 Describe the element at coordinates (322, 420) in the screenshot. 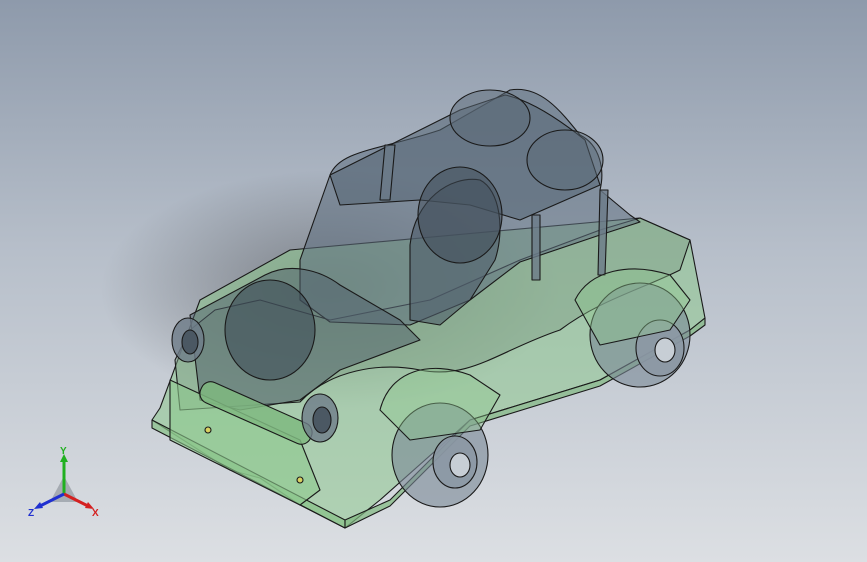

I see `headlight-right-inner` at that location.